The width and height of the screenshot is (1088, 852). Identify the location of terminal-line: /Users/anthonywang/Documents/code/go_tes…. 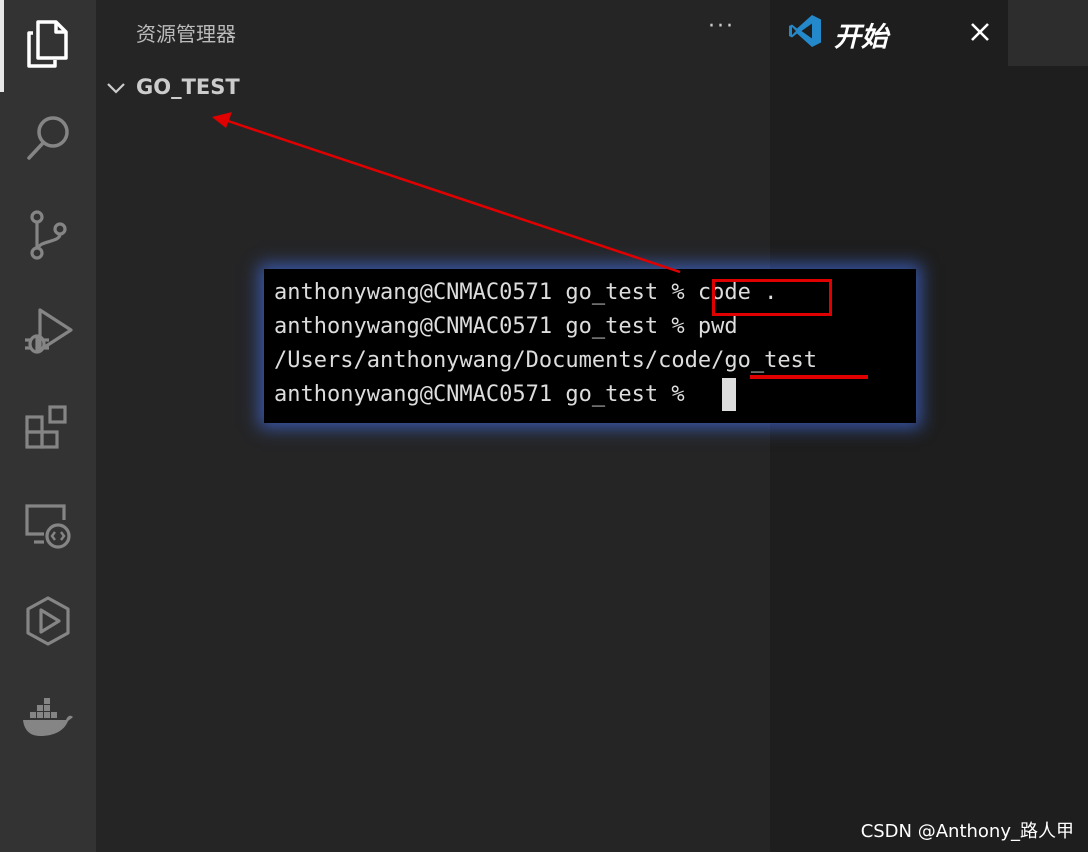
(546, 360).